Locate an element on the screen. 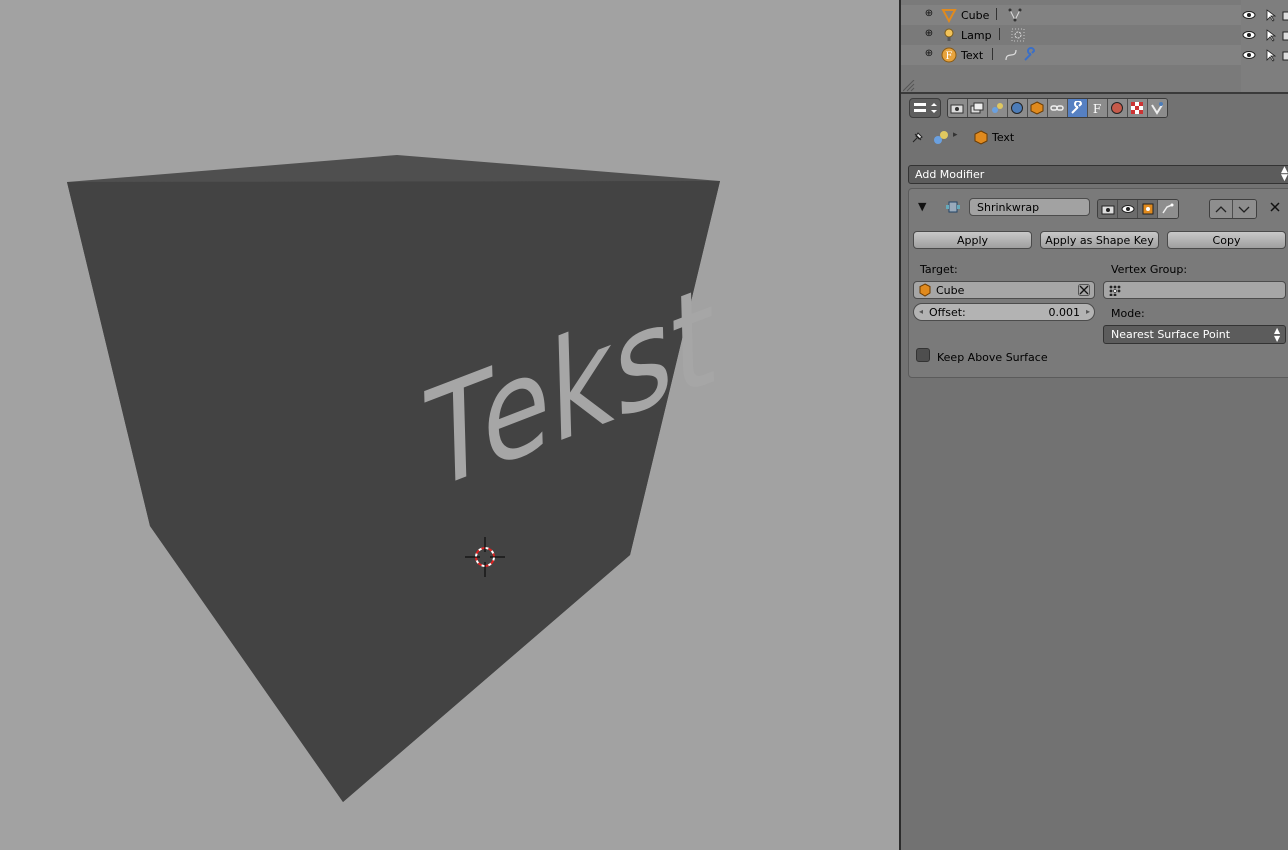 The width and height of the screenshot is (1288, 850). target-object-value: Cube is located at coordinates (950, 290).